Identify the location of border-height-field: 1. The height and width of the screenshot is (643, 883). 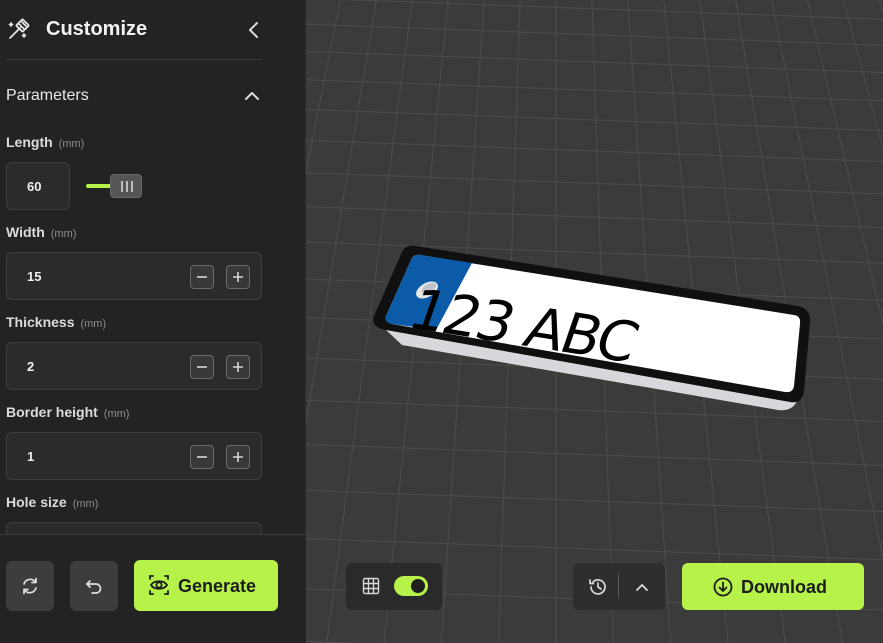
(134, 456).